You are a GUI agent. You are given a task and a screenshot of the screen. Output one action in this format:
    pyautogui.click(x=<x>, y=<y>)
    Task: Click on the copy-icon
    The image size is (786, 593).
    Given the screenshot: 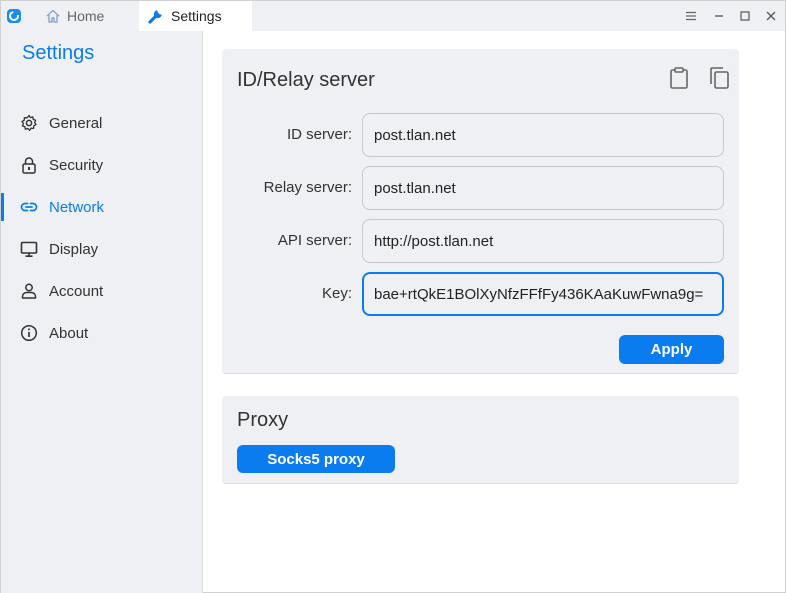 What is the action you would take?
    pyautogui.click(x=719, y=78)
    